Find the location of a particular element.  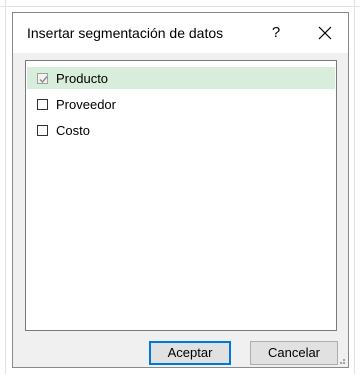

dialog-title: Insertar segmentación de datos is located at coordinates (125, 33).